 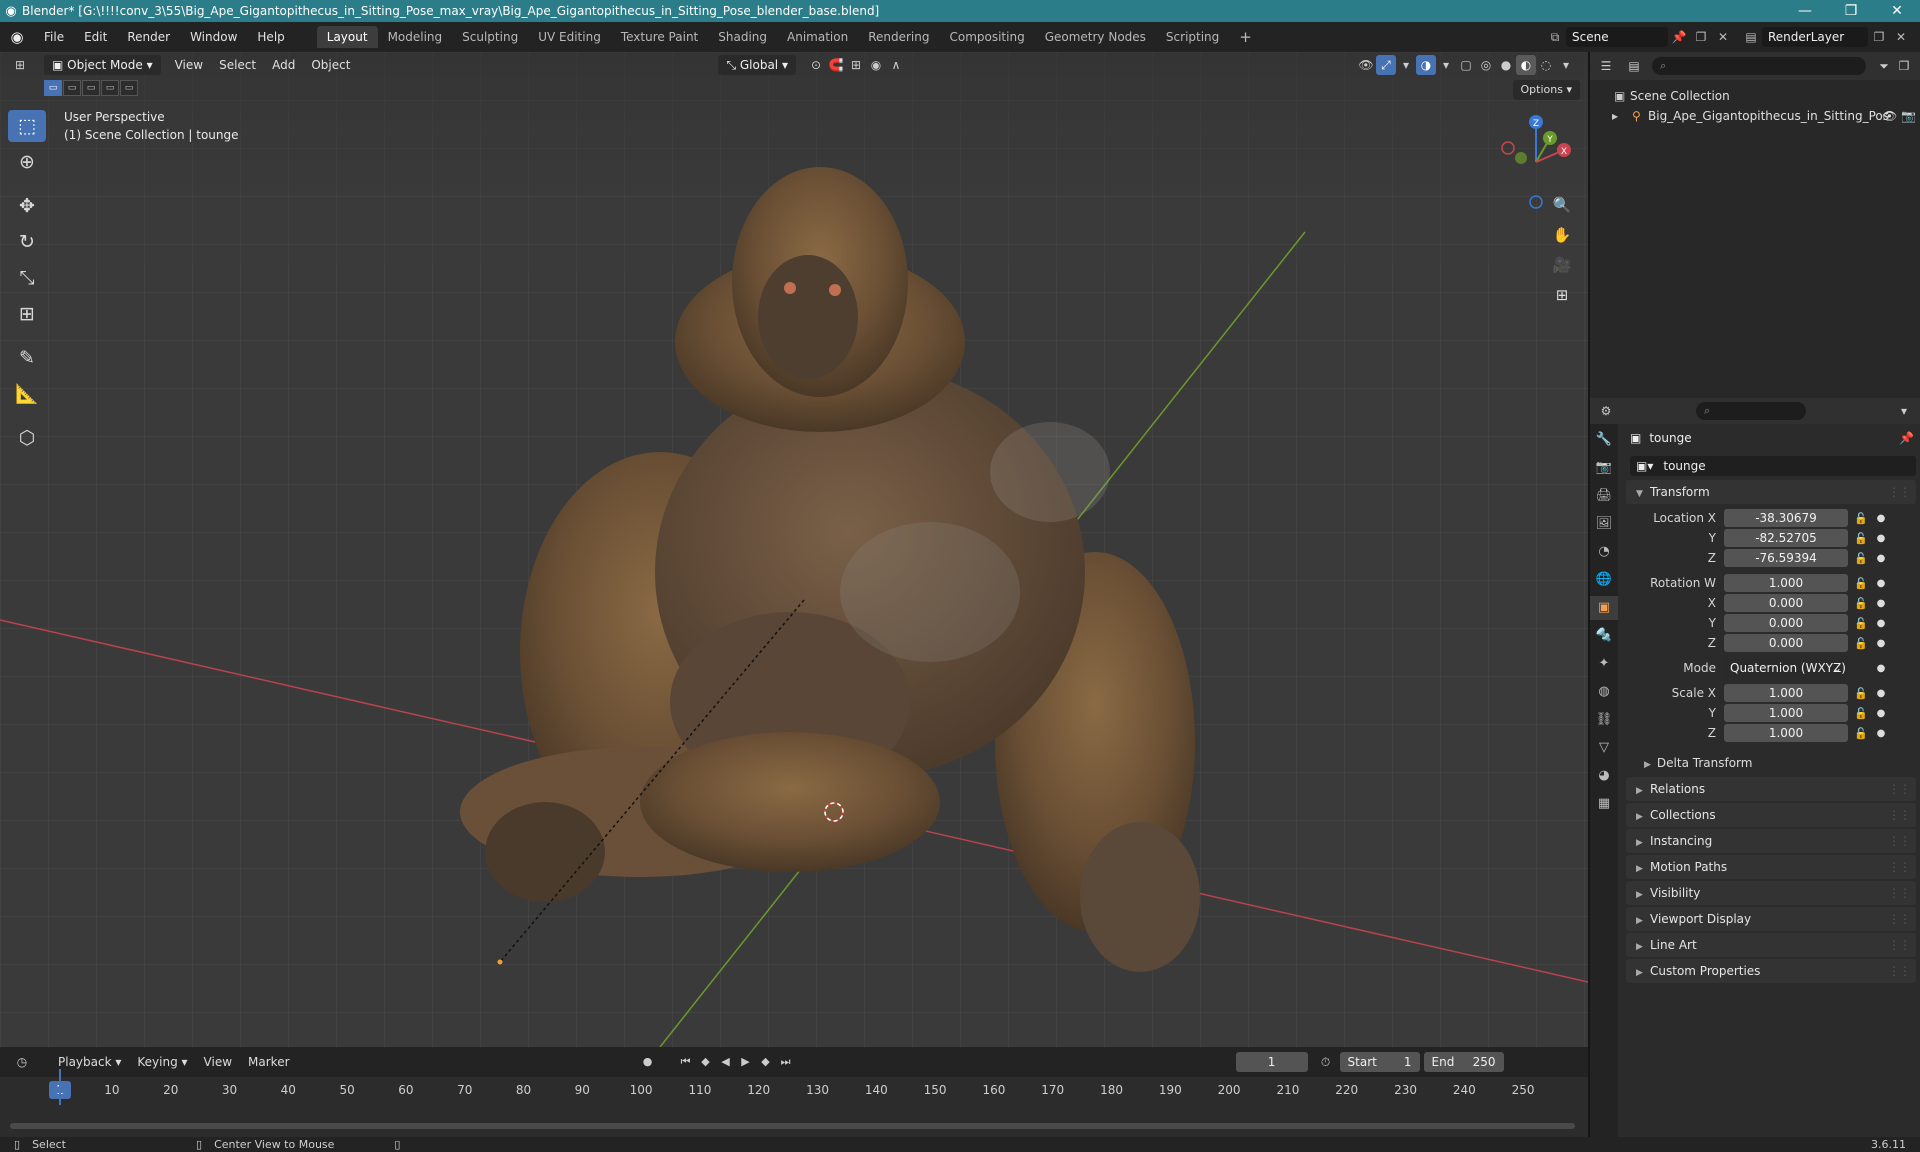 What do you see at coordinates (706, 1062) in the screenshot?
I see `prev-keyframe-icon: ◆` at bounding box center [706, 1062].